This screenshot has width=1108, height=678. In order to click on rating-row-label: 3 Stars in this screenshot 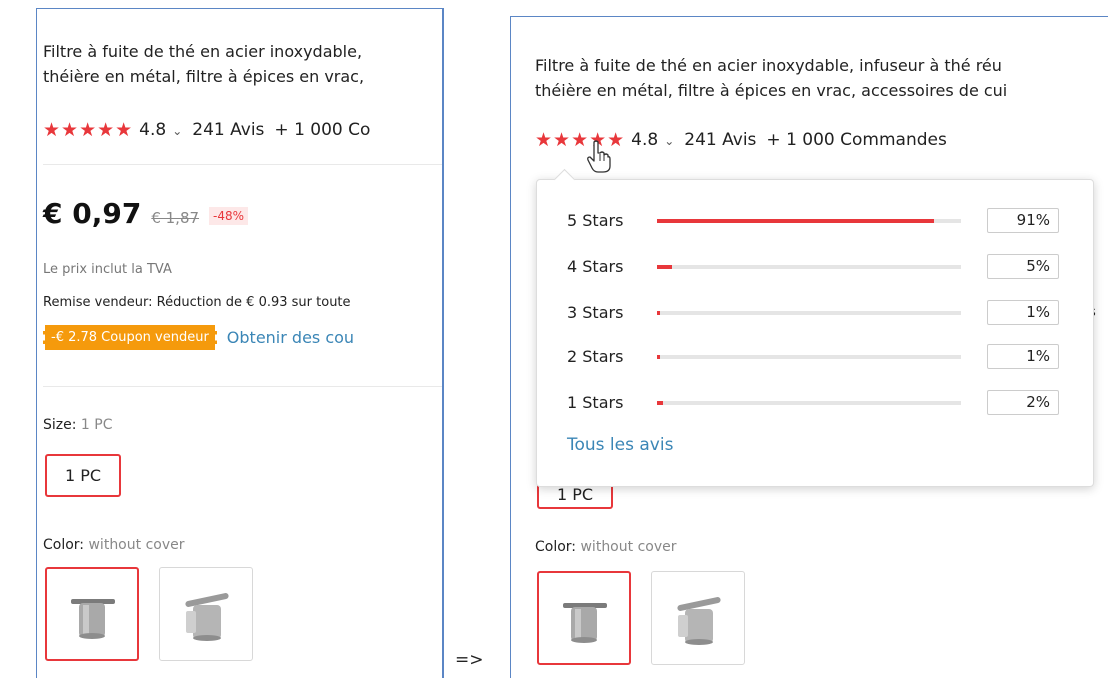, I will do `click(595, 312)`.